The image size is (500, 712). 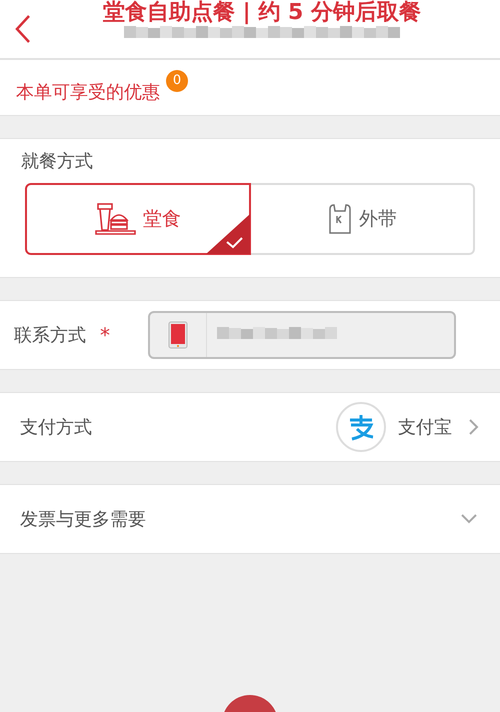 I want to click on dining-label: 就餐方式, so click(x=57, y=161).